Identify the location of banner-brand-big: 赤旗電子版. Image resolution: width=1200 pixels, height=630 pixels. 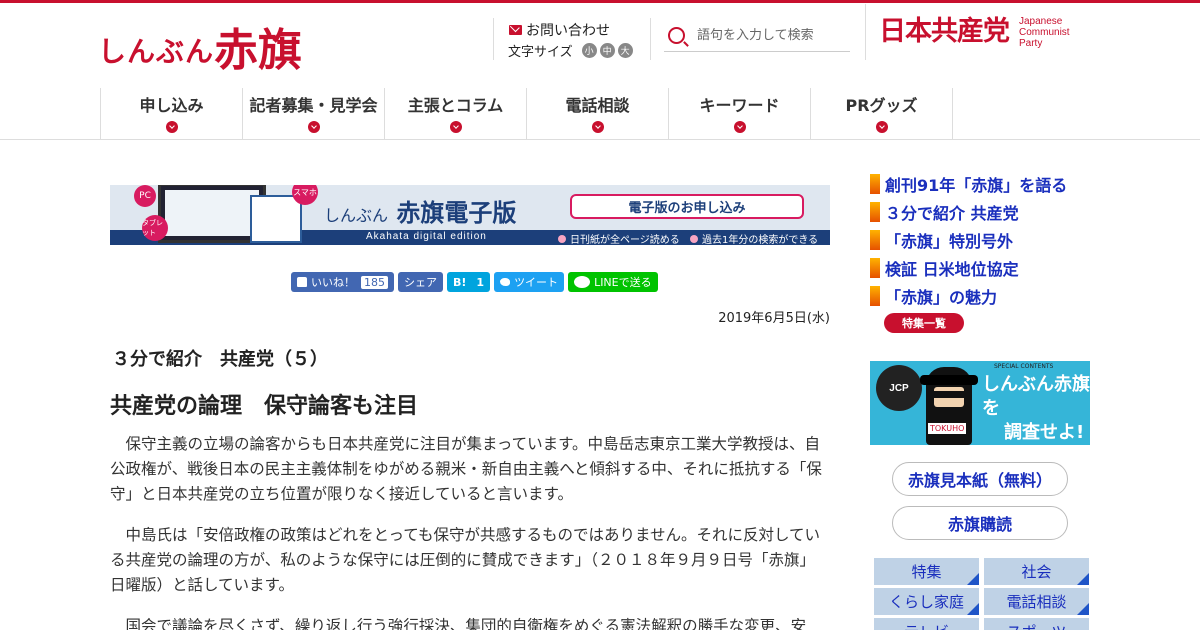
(456, 213).